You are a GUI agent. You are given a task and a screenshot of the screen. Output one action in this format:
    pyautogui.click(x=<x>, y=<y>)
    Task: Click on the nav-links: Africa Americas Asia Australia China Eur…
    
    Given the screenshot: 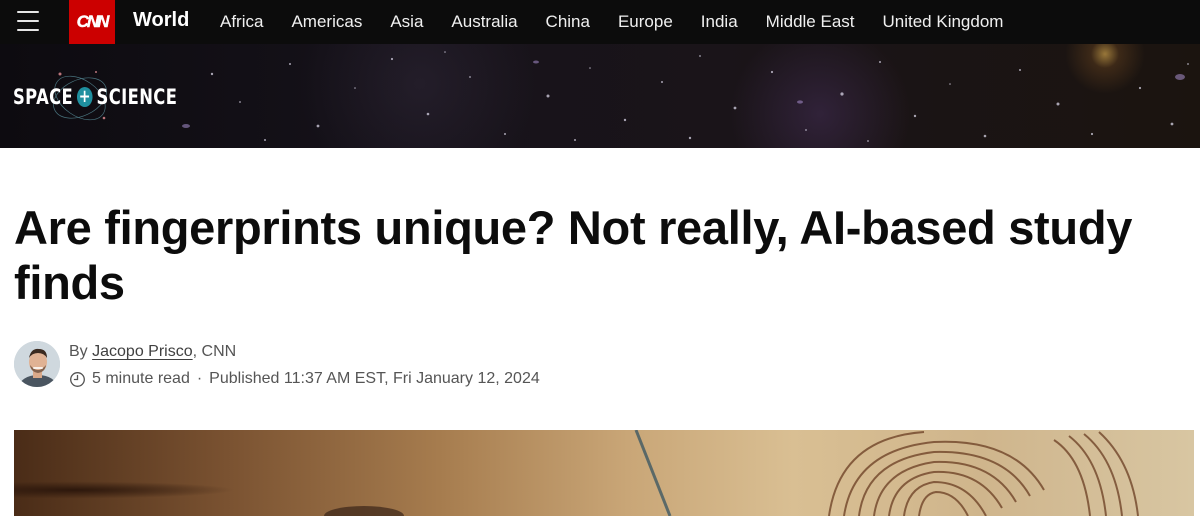 What is the action you would take?
    pyautogui.click(x=625, y=22)
    